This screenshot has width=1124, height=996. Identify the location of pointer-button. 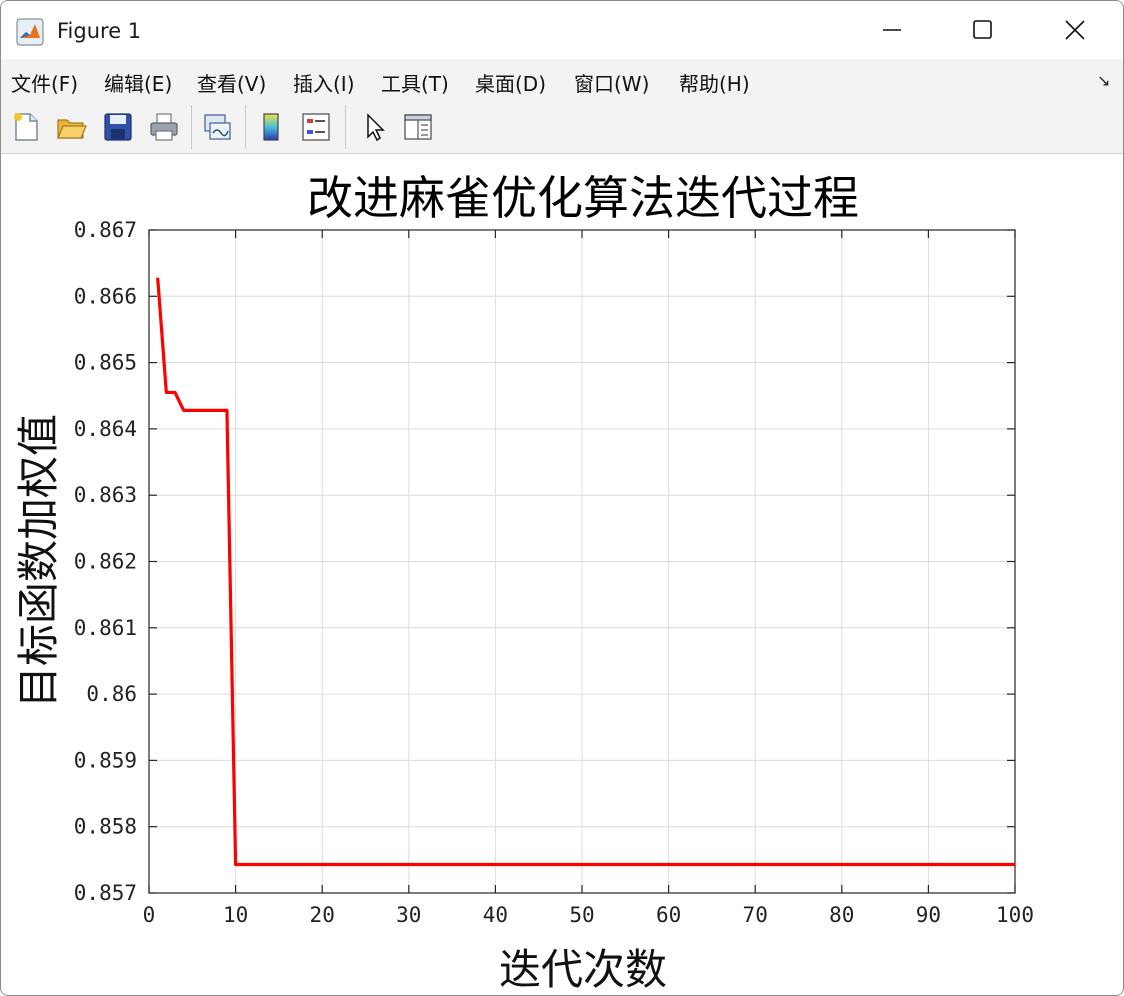
(374, 127).